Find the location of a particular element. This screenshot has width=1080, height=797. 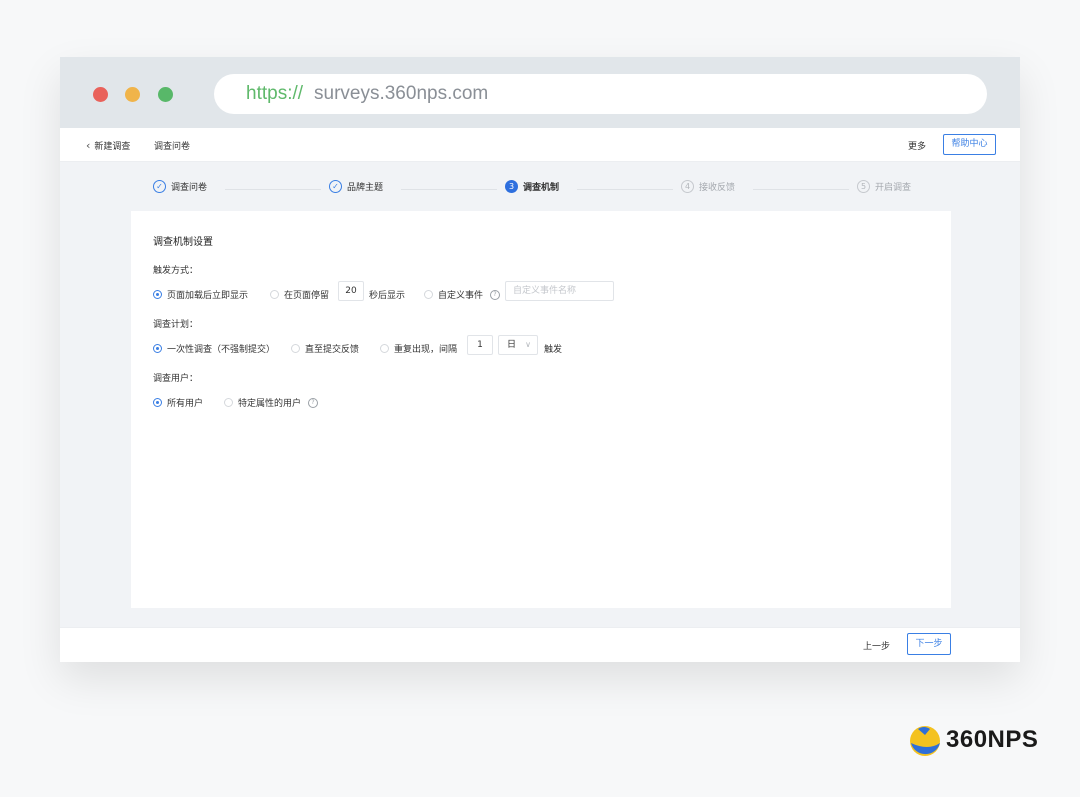

radio-label: 特定属性的用户 is located at coordinates (270, 404).